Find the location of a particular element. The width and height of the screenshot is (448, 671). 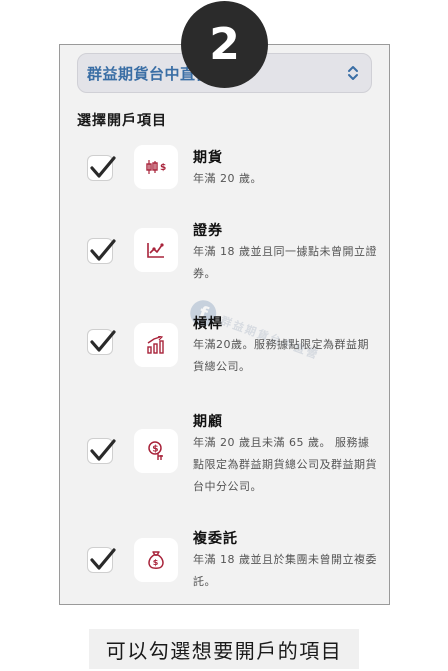

checkbox-securities is located at coordinates (101, 251).